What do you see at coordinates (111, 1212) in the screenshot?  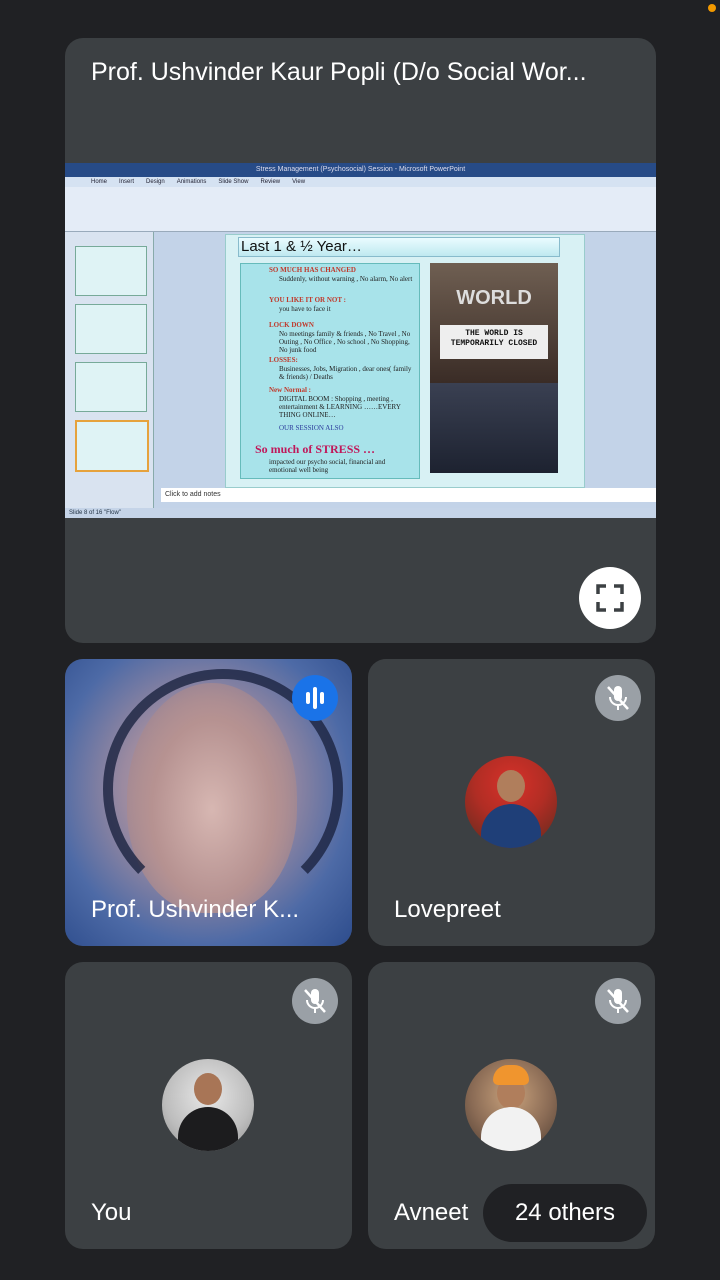 I see `participant-name: You` at bounding box center [111, 1212].